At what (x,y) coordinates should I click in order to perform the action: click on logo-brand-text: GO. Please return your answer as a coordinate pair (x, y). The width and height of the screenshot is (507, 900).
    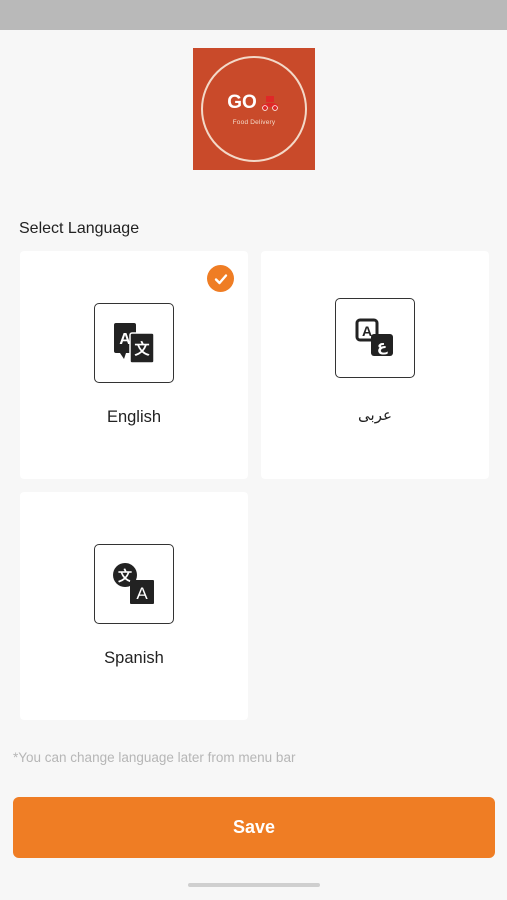
    Looking at the image, I should click on (242, 102).